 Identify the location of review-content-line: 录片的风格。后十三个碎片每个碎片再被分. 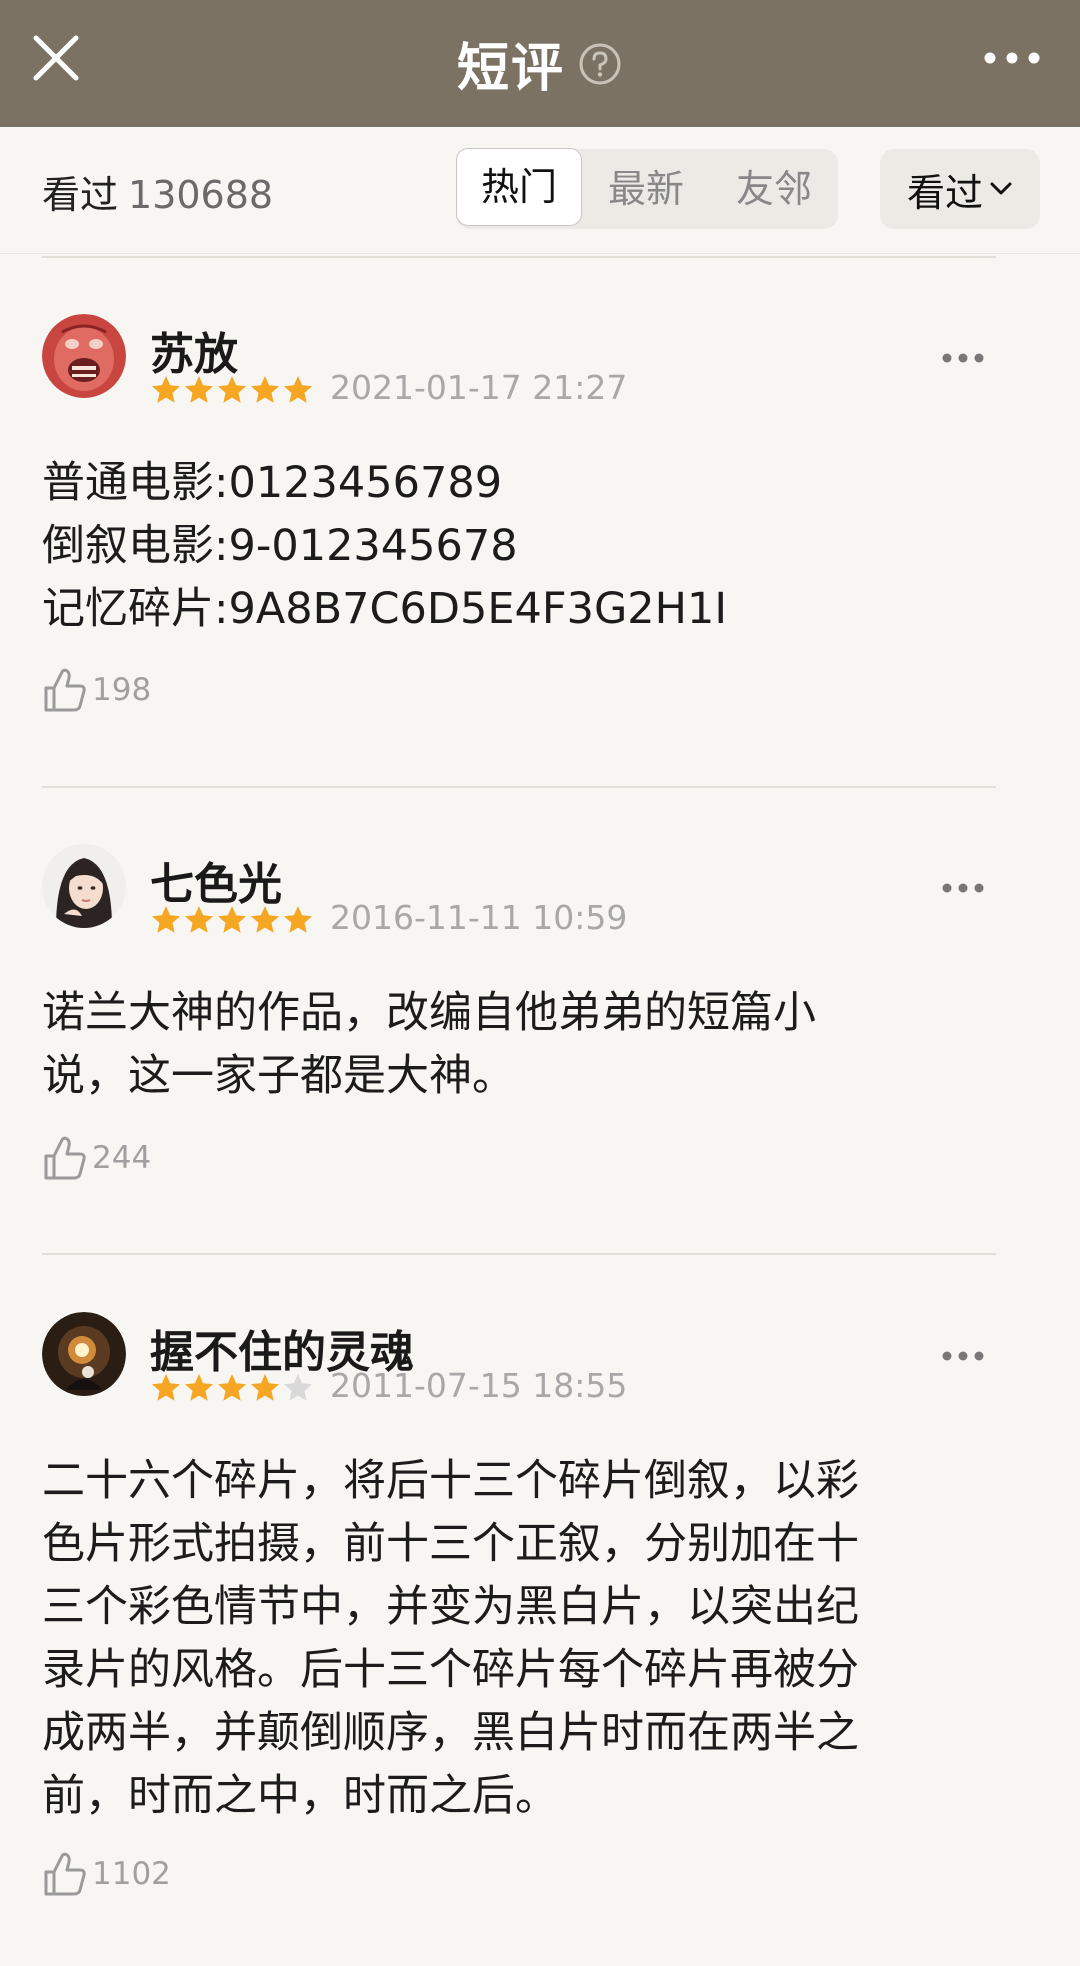
(450, 1670).